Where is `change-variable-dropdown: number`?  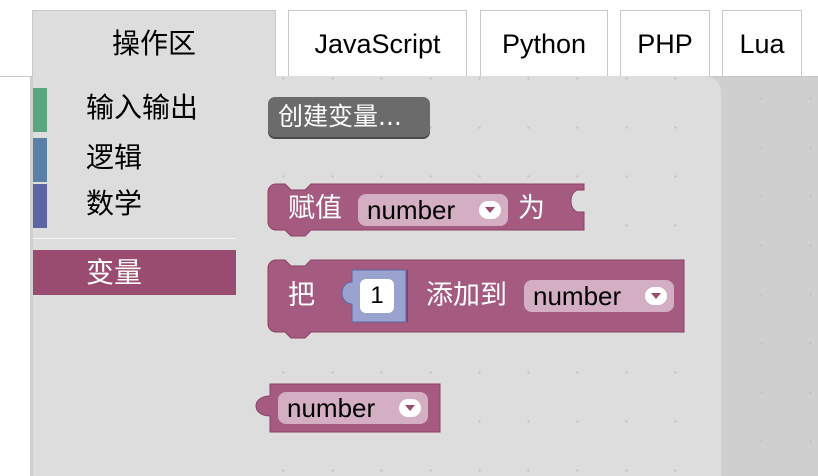
change-variable-dropdown: number is located at coordinates (599, 296).